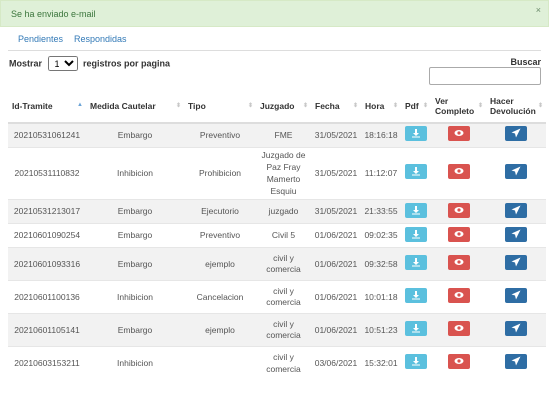 The width and height of the screenshot is (549, 403). Describe the element at coordinates (538, 10) in the screenshot. I see `close-icon: ×` at that location.